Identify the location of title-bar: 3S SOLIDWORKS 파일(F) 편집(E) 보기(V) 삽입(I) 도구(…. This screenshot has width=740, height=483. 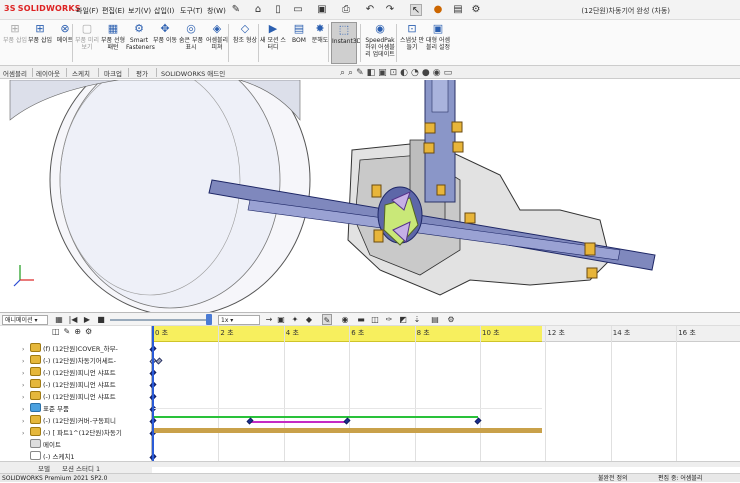
(370, 10).